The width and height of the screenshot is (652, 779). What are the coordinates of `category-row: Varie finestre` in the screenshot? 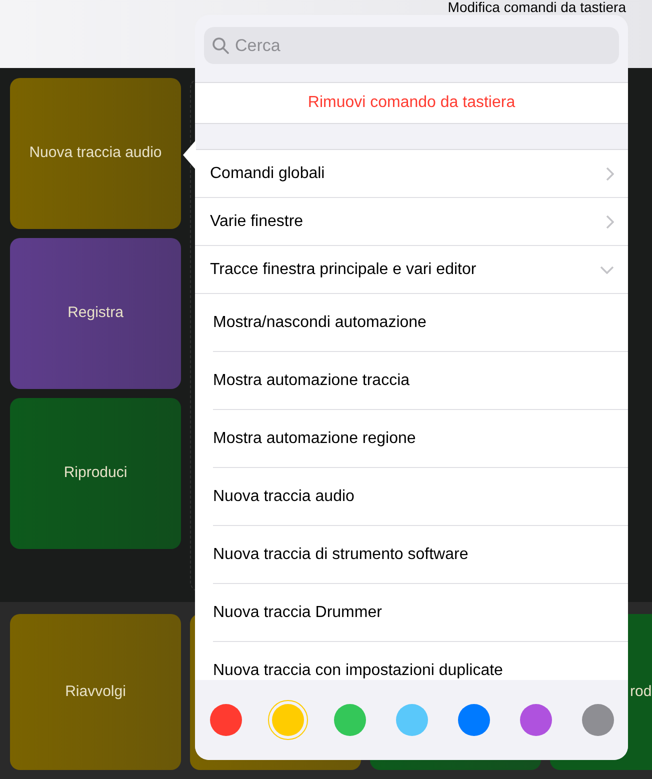 It's located at (411, 222).